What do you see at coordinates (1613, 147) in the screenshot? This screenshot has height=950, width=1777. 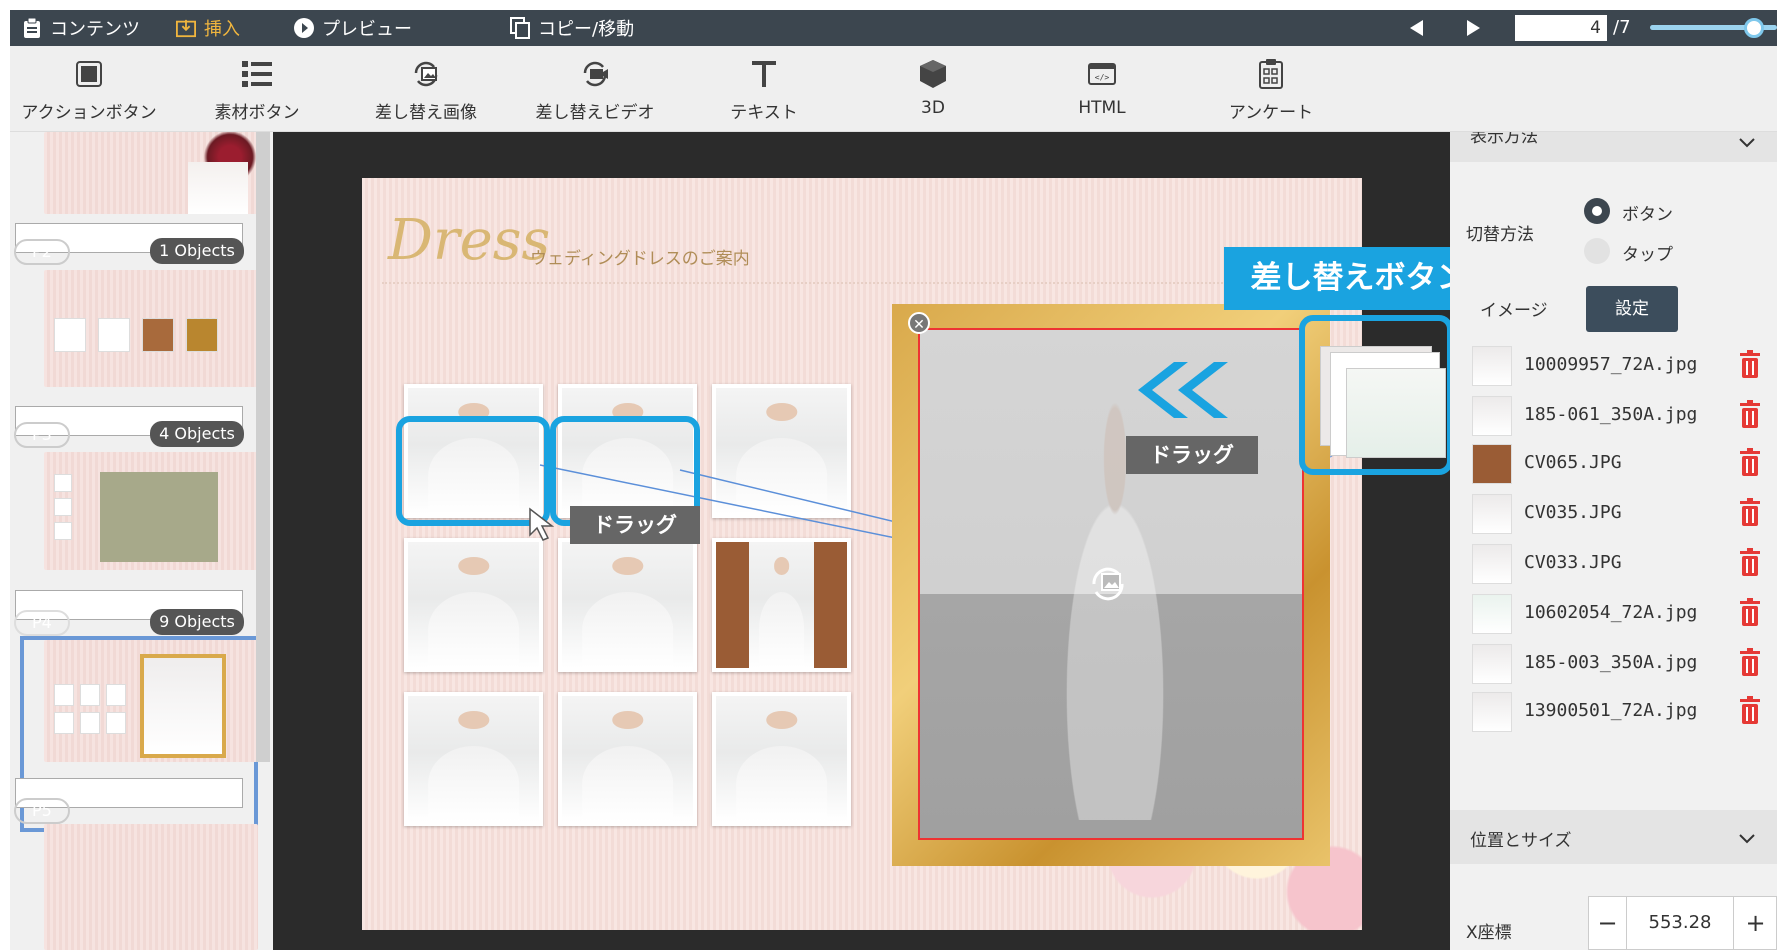 I see `display-method-header: 表示方法` at bounding box center [1613, 147].